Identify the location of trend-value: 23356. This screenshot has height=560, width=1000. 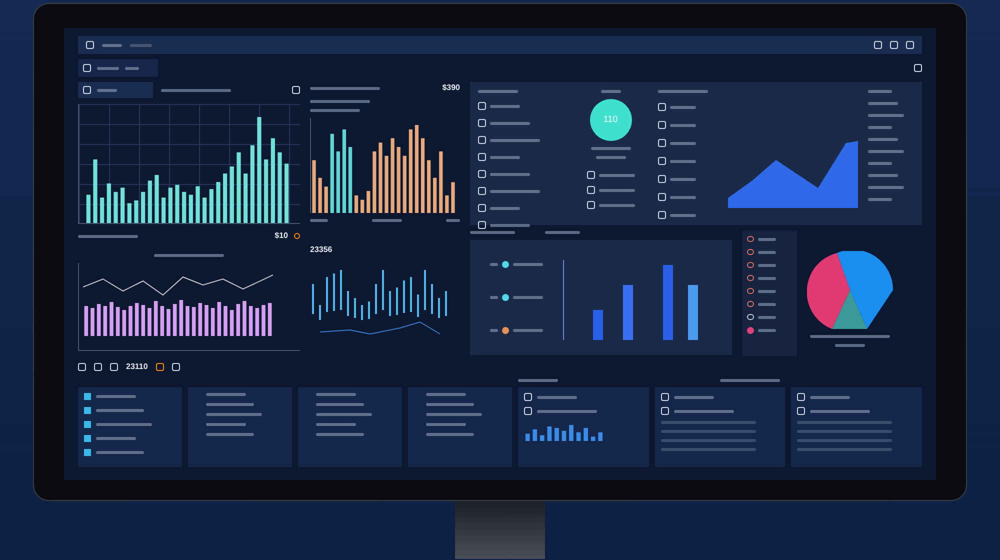
(322, 250).